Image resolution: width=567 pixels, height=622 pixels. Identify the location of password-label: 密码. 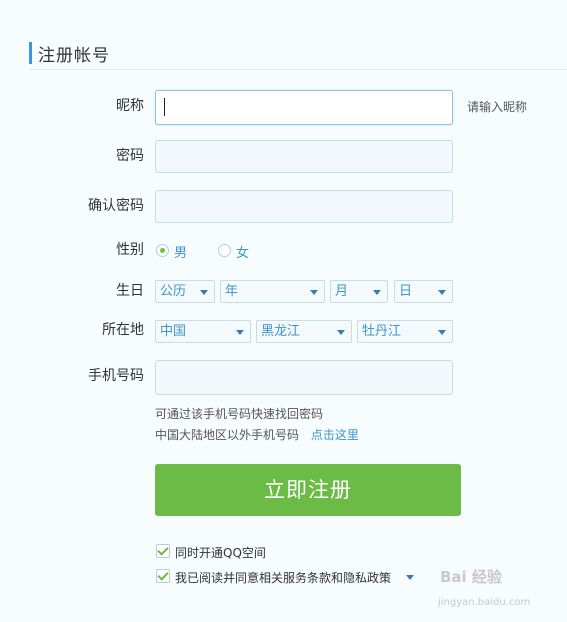
(130, 156).